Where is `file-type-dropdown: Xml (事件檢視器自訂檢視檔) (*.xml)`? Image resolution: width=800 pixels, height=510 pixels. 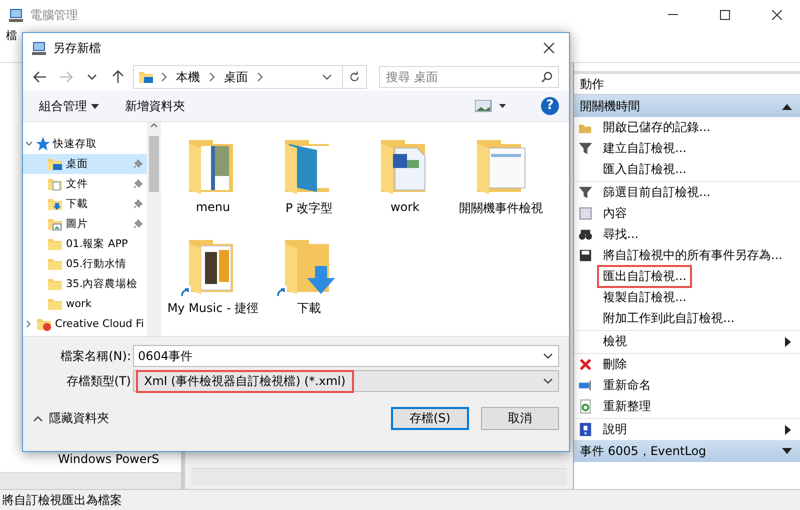
file-type-dropdown: Xml (事件檢視器自訂檢視檔) (*.xml) is located at coordinates (346, 381).